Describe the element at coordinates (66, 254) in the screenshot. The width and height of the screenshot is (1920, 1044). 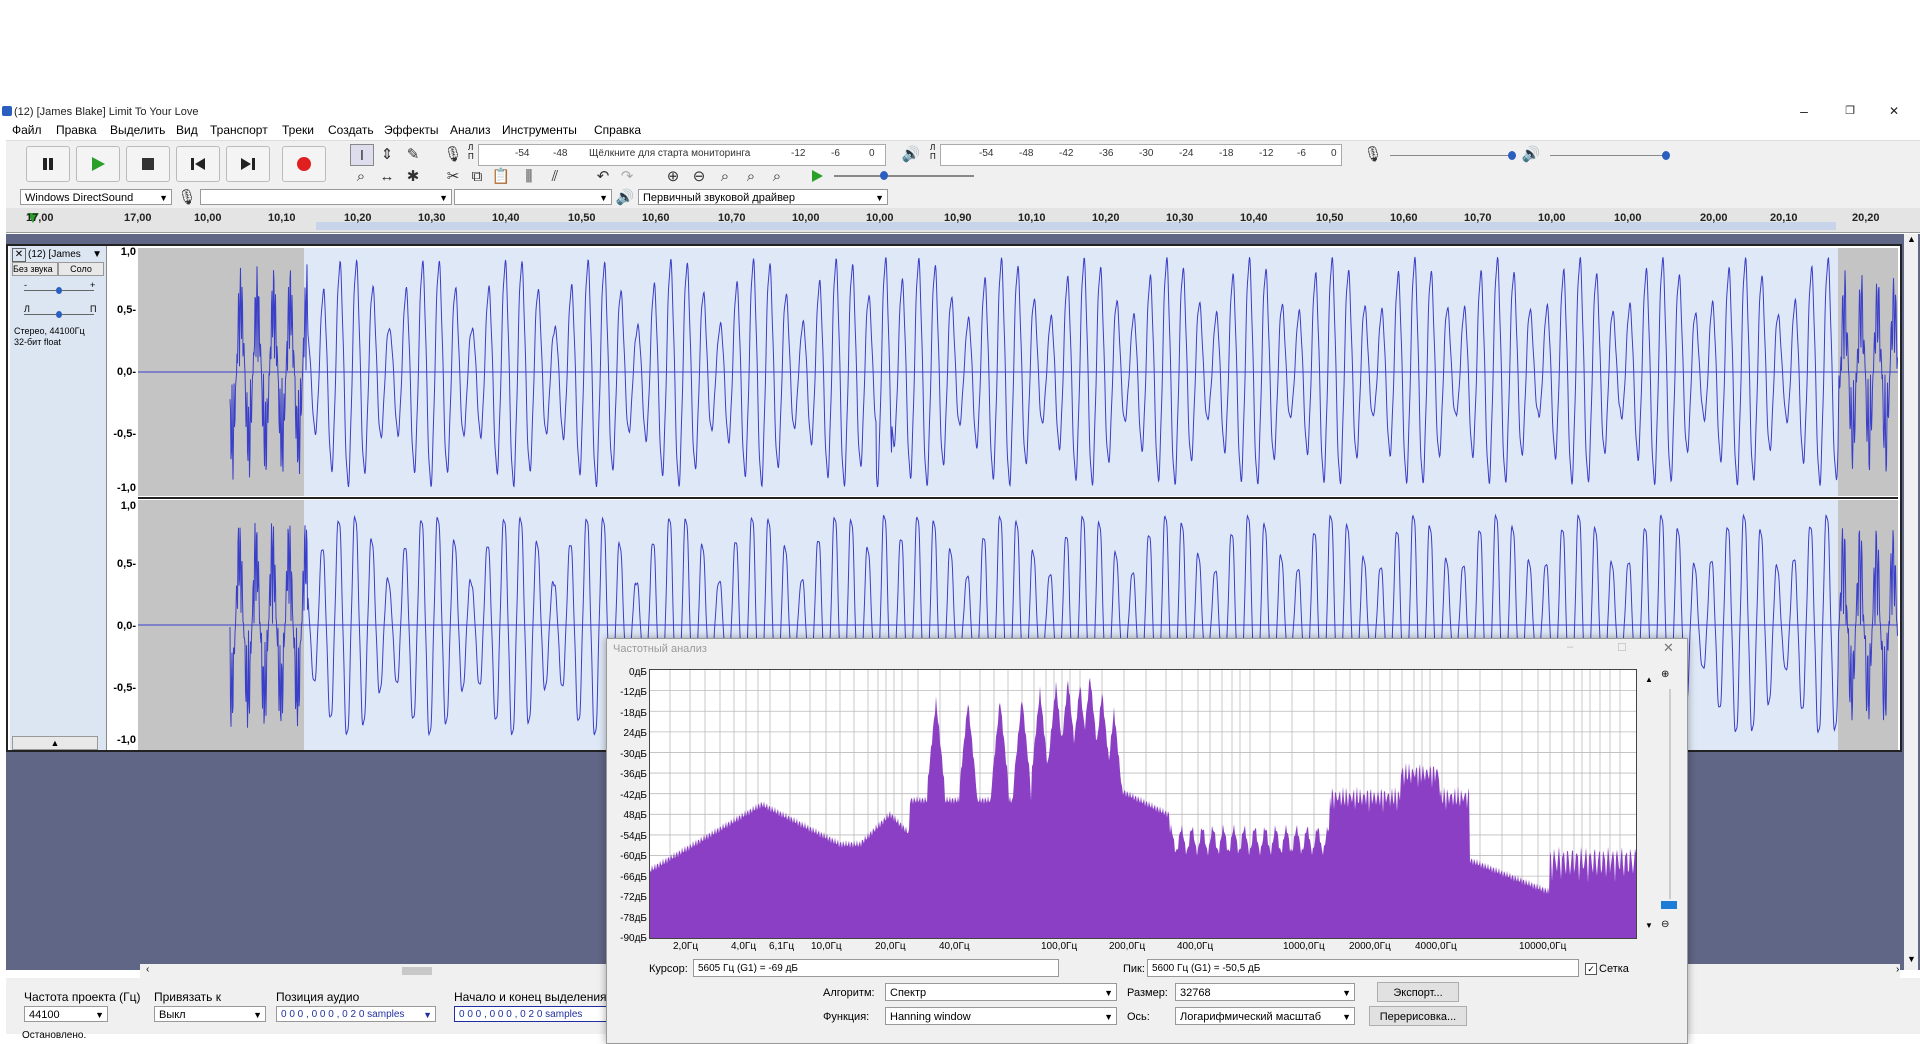
I see `track-name-menu: (12) [James ▼` at that location.